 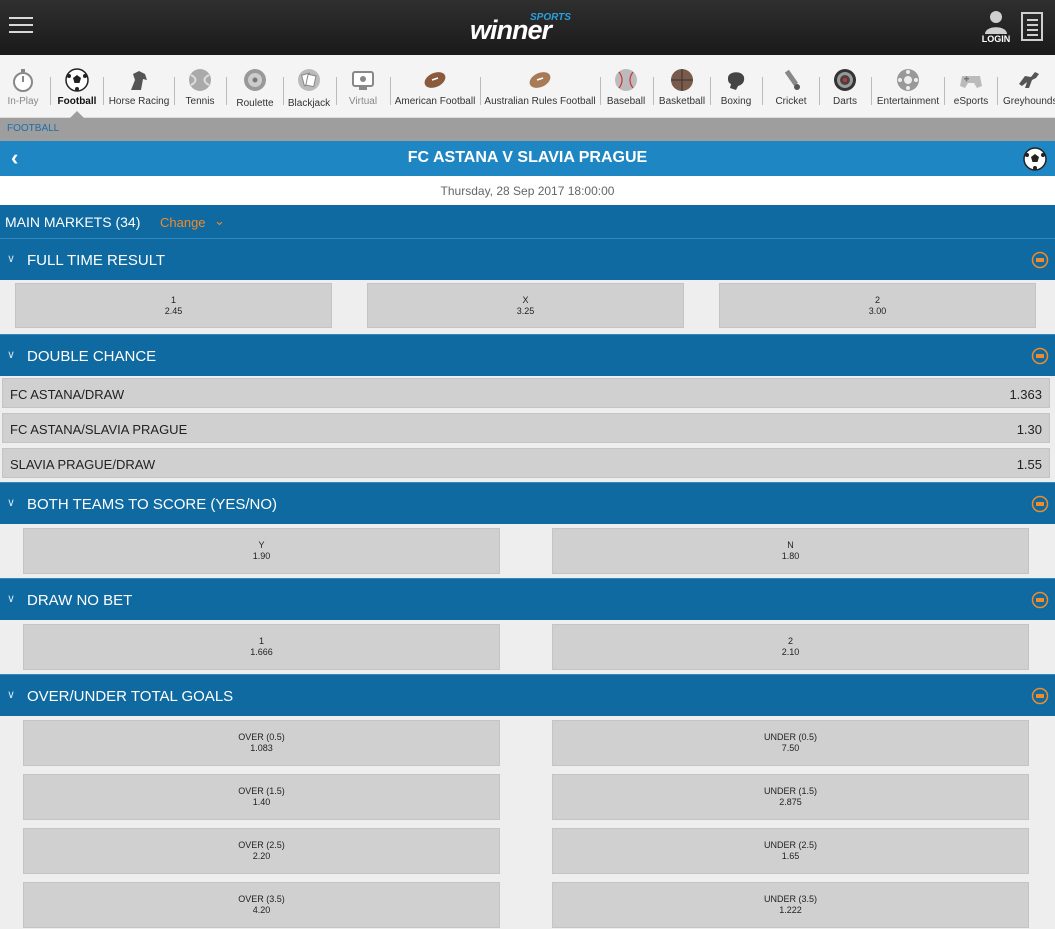 I want to click on selection-row: SLAVIA PRAGUE/DRAW 1.55, so click(x=526, y=463).